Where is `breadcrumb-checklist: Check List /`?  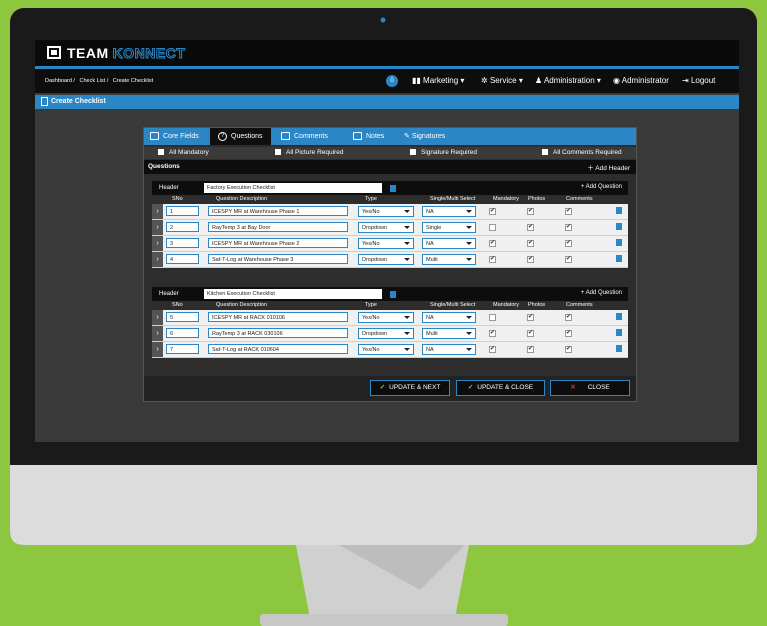 breadcrumb-checklist: Check List / is located at coordinates (94, 81).